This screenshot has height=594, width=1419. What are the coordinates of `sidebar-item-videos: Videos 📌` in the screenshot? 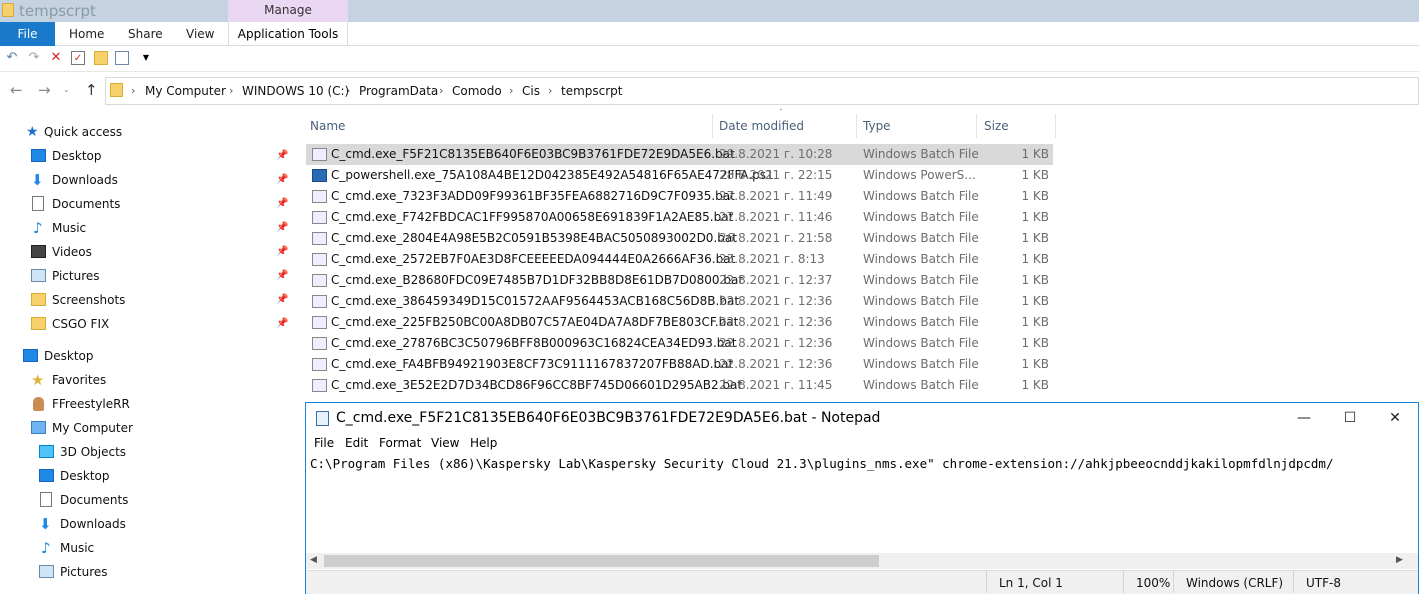 It's located at (145, 252).